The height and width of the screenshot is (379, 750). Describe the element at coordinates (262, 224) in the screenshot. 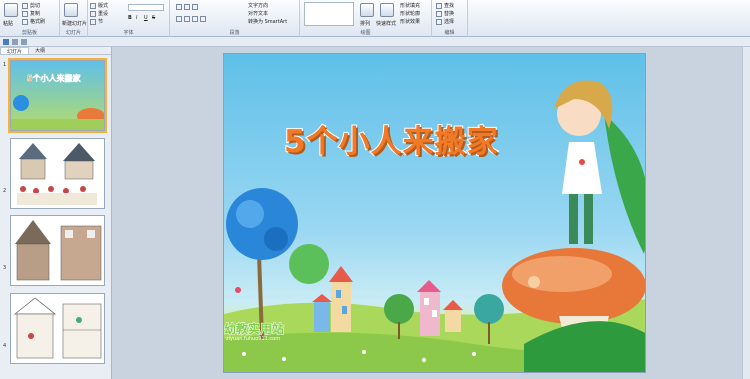

I see `blue-tree-icon` at that location.